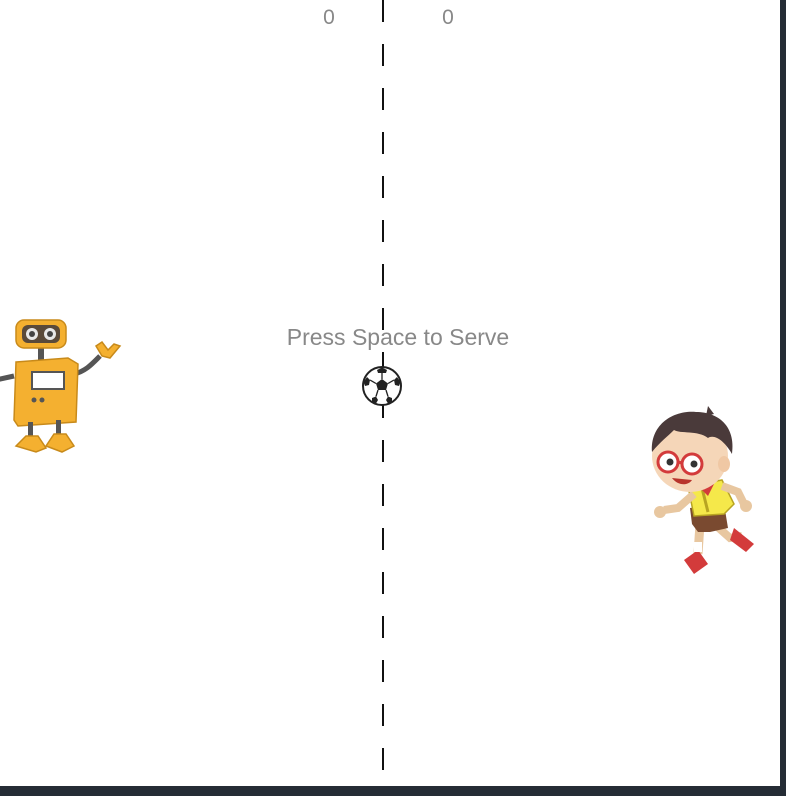  What do you see at coordinates (61, 386) in the screenshot?
I see `robot-paddle-icon` at bounding box center [61, 386].